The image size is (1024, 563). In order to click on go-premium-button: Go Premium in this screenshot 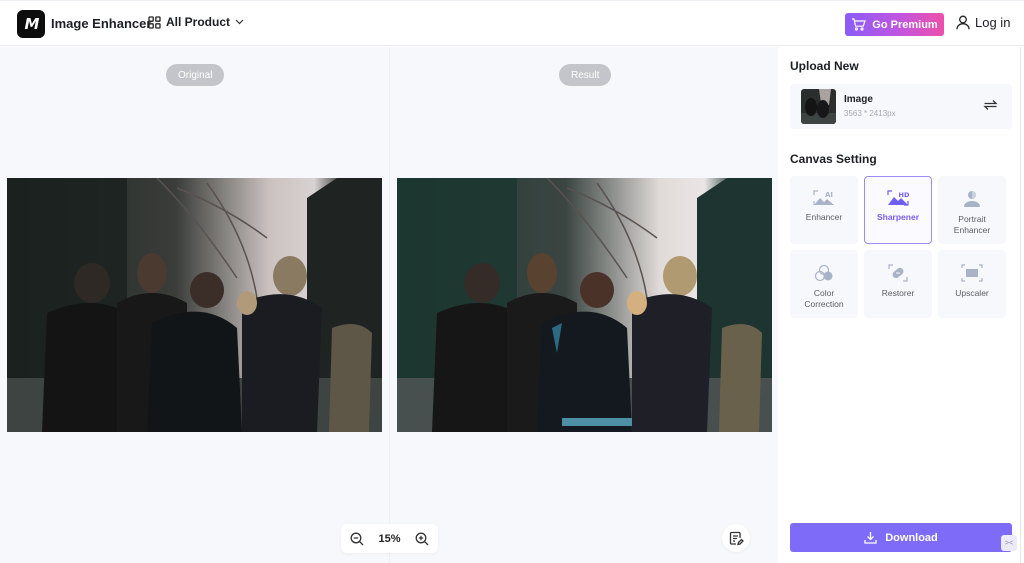, I will do `click(894, 24)`.